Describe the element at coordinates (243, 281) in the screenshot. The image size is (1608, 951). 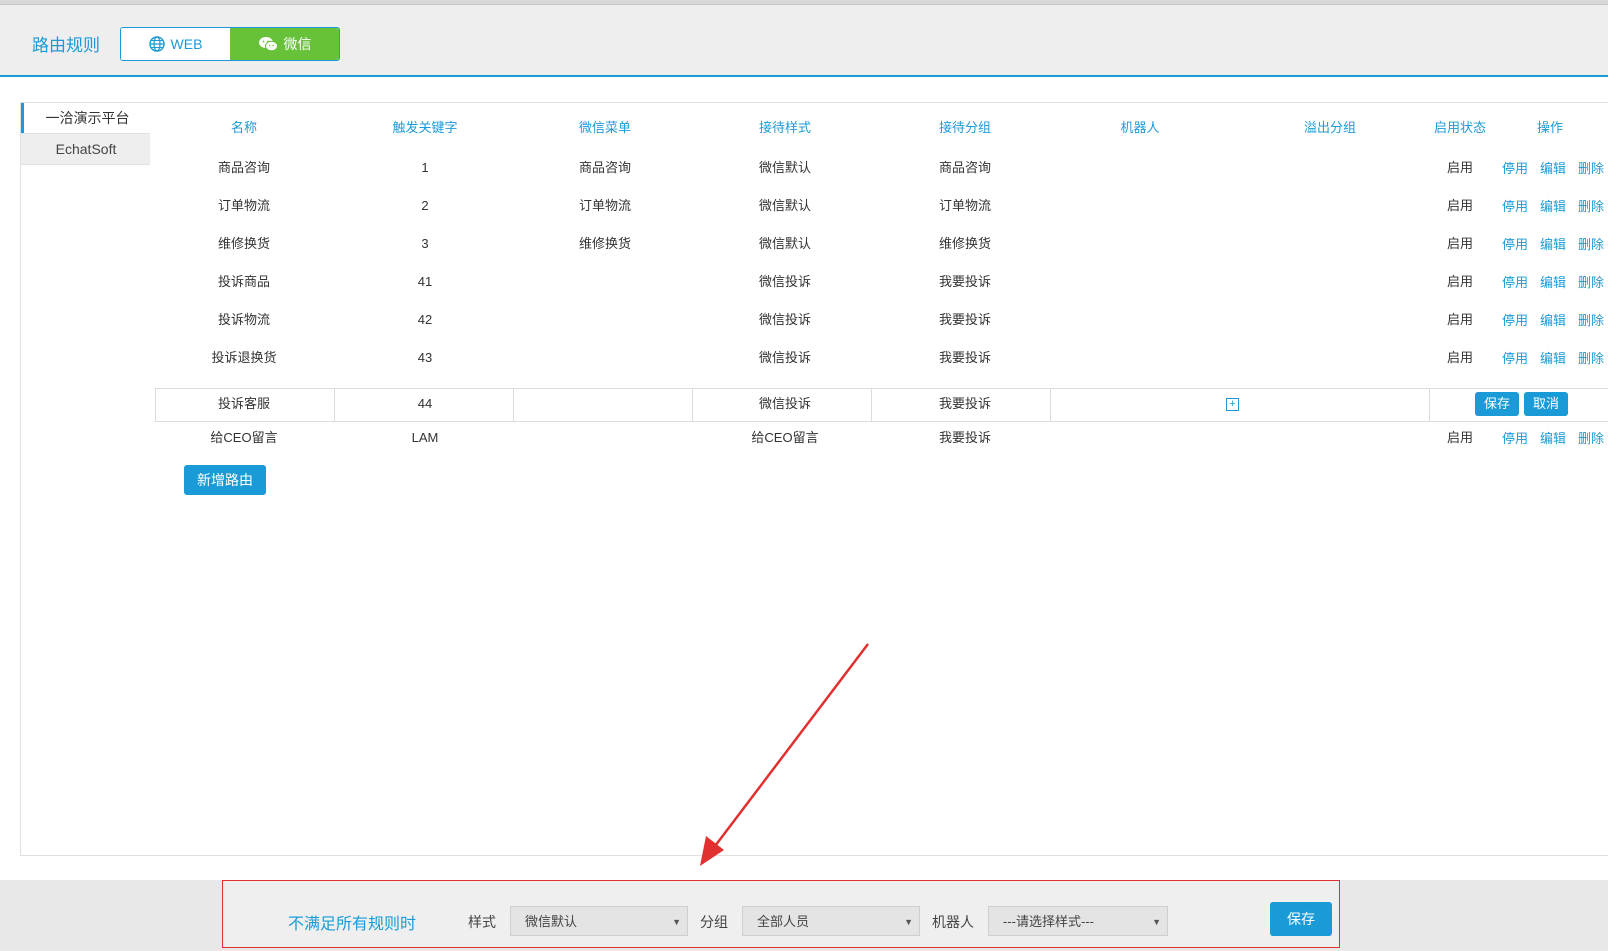
I see `cell-name: 投诉商品` at that location.